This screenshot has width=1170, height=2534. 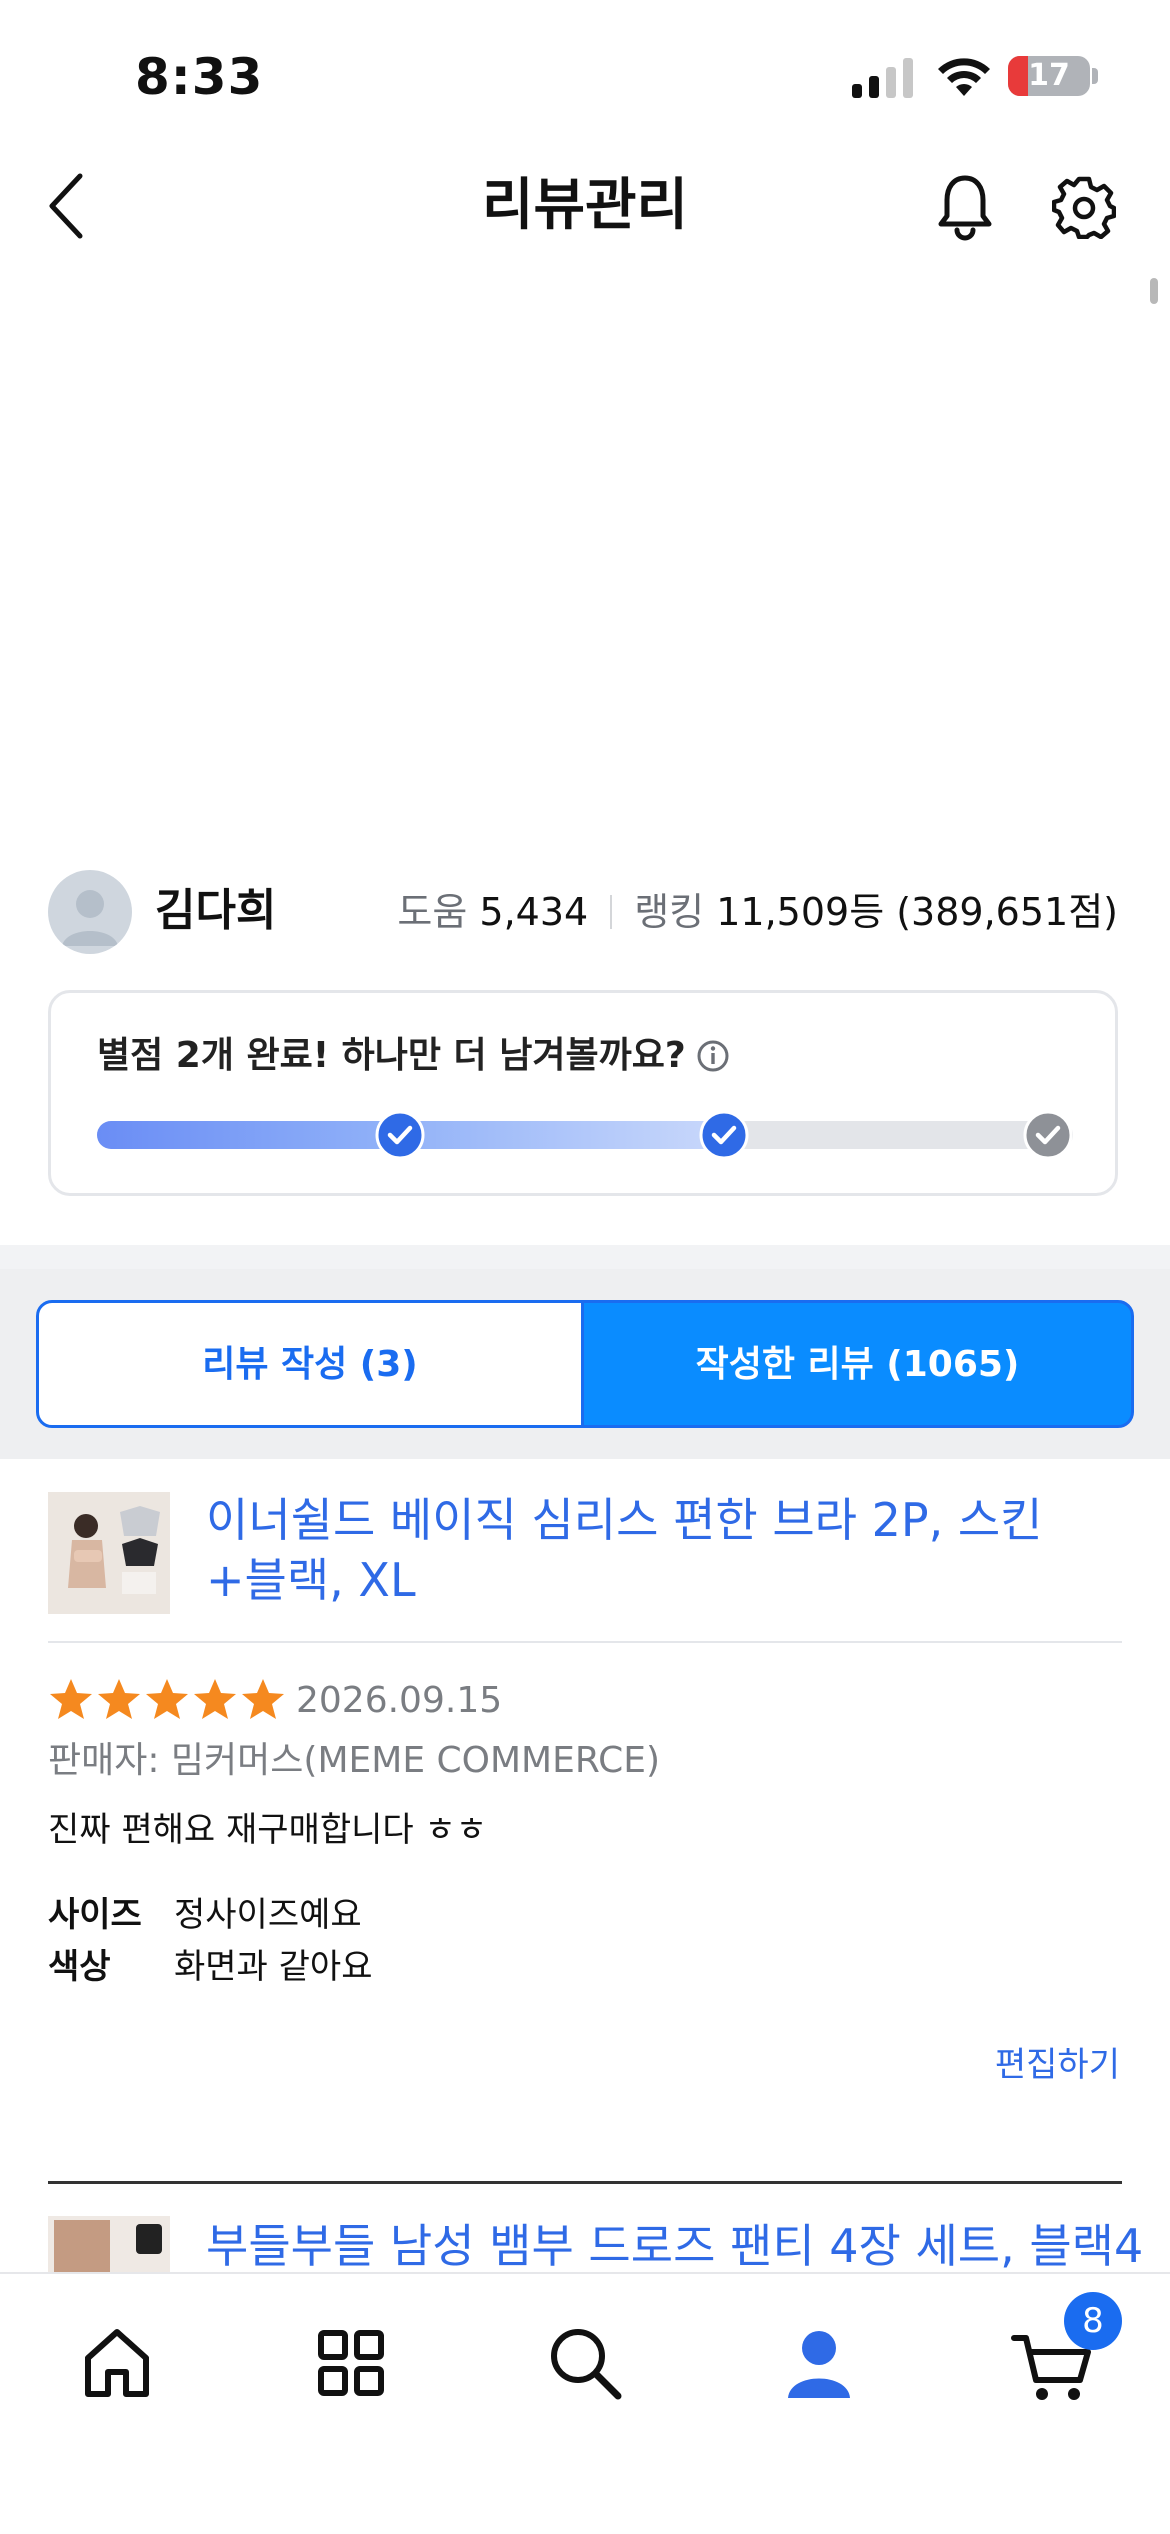 I want to click on ranking-label: 랭킹, so click(x=669, y=912).